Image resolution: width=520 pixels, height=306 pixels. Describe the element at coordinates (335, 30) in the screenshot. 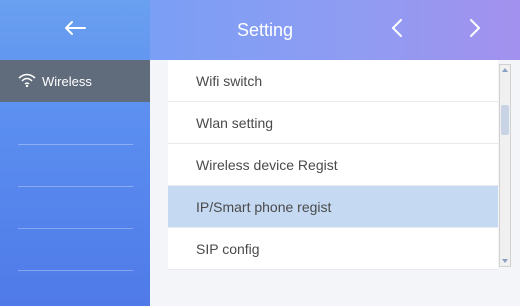

I see `header-bar: Setting` at that location.